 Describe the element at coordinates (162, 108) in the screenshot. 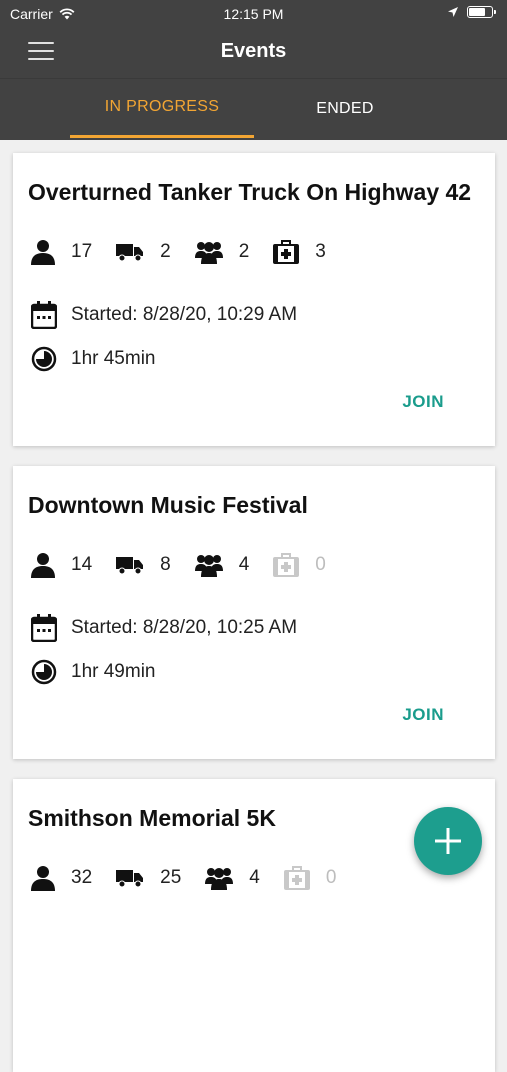

I see `tab-in-progress: IN PROGRESS` at that location.